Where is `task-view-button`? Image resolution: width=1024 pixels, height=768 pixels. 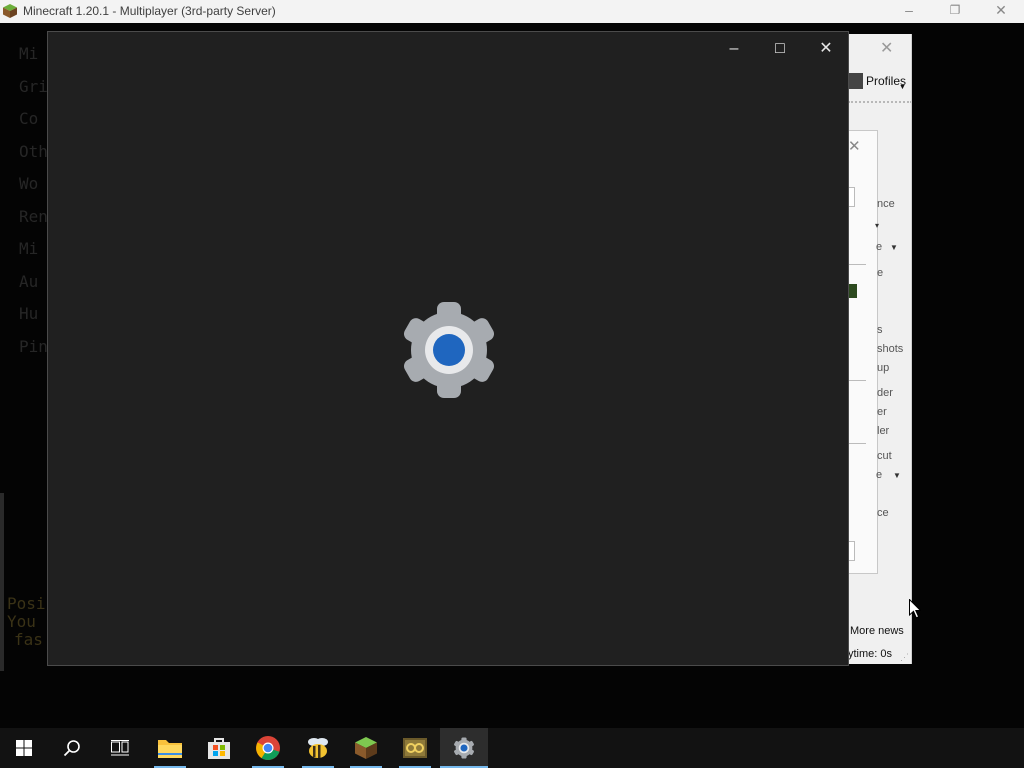 task-view-button is located at coordinates (120, 748).